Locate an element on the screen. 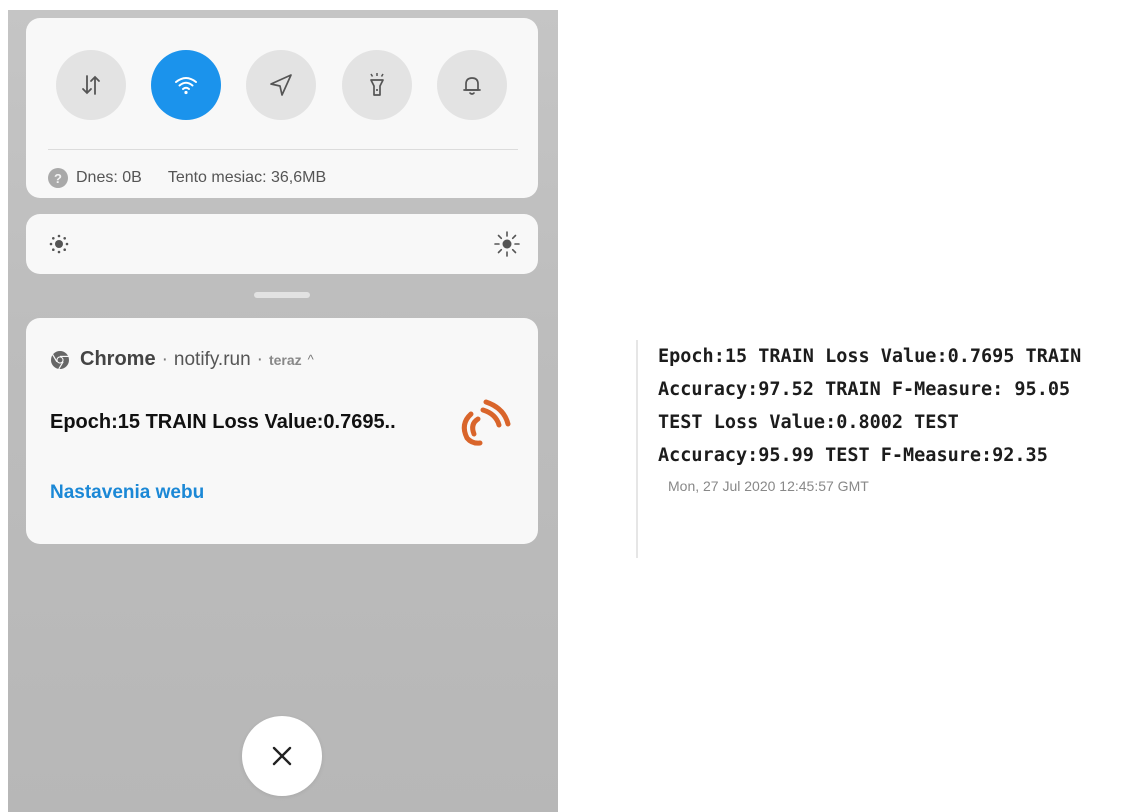  notification-domain: notify.run is located at coordinates (212, 359).